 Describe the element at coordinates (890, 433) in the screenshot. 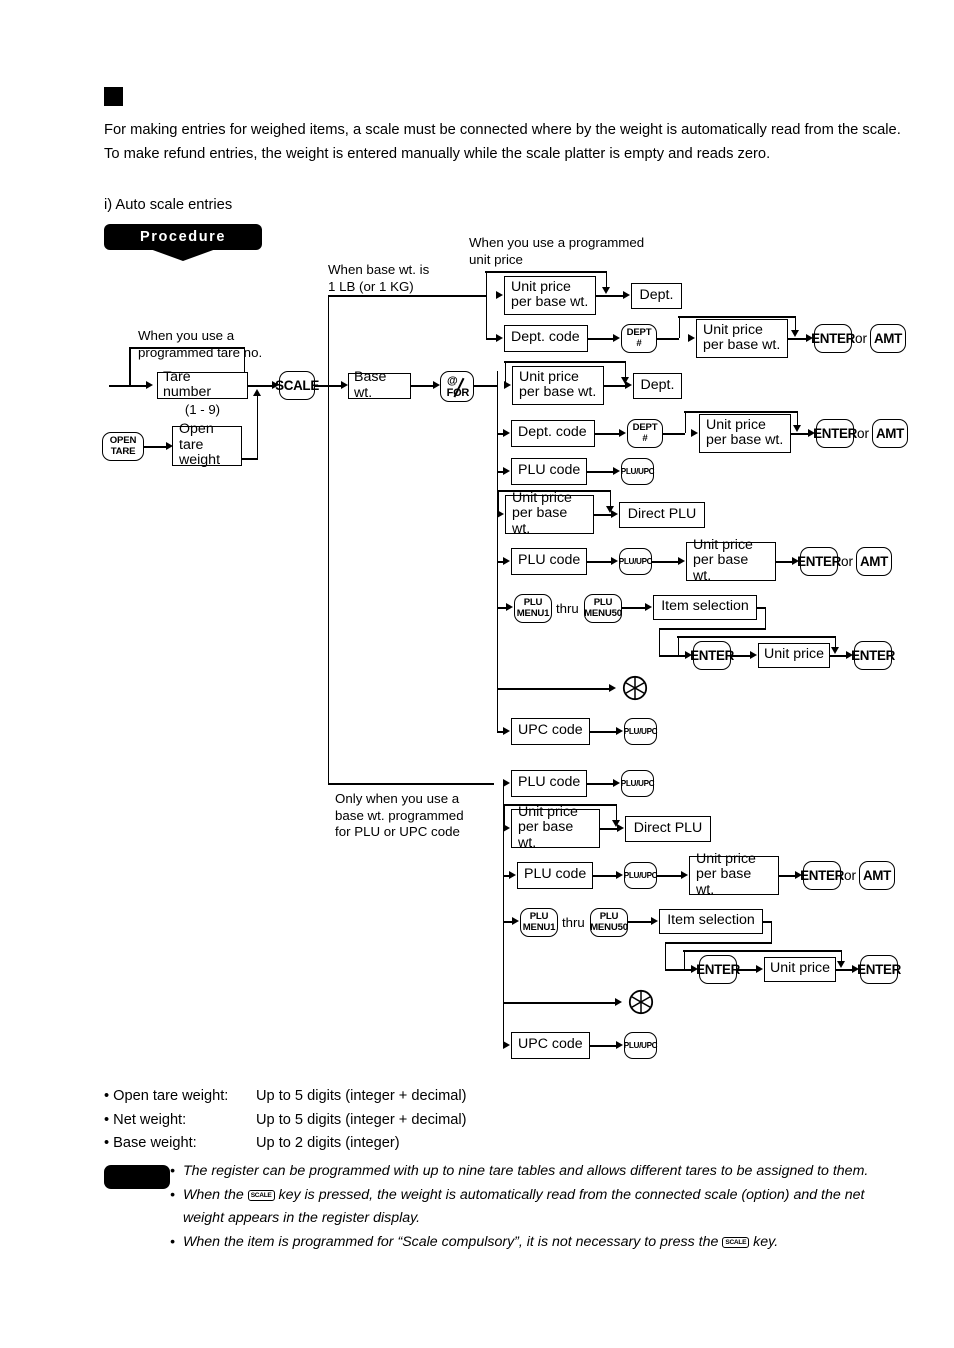

I see `key-b2-amt: AMT` at that location.